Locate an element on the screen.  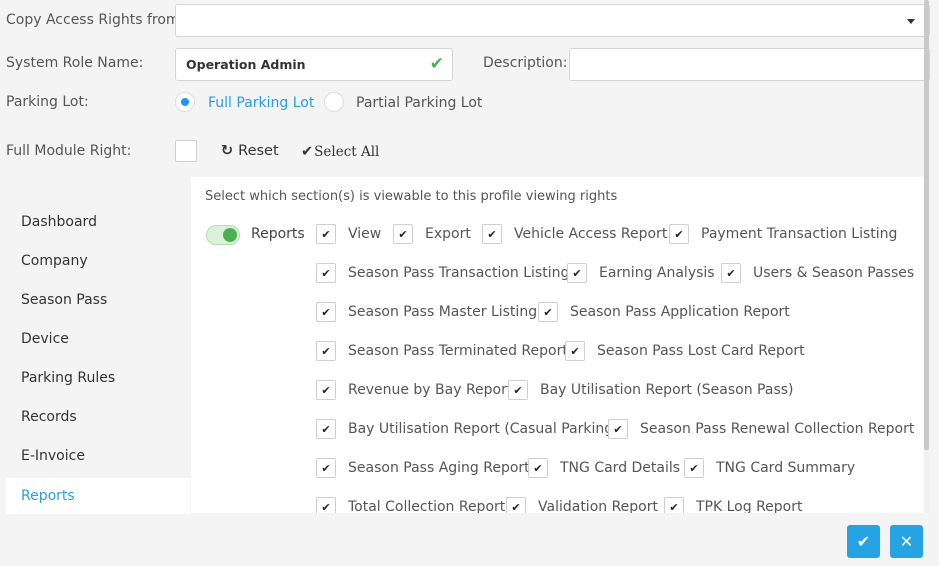
permission-tng-card-summary: ✔ TNG Card Summary is located at coordinates (769, 468).